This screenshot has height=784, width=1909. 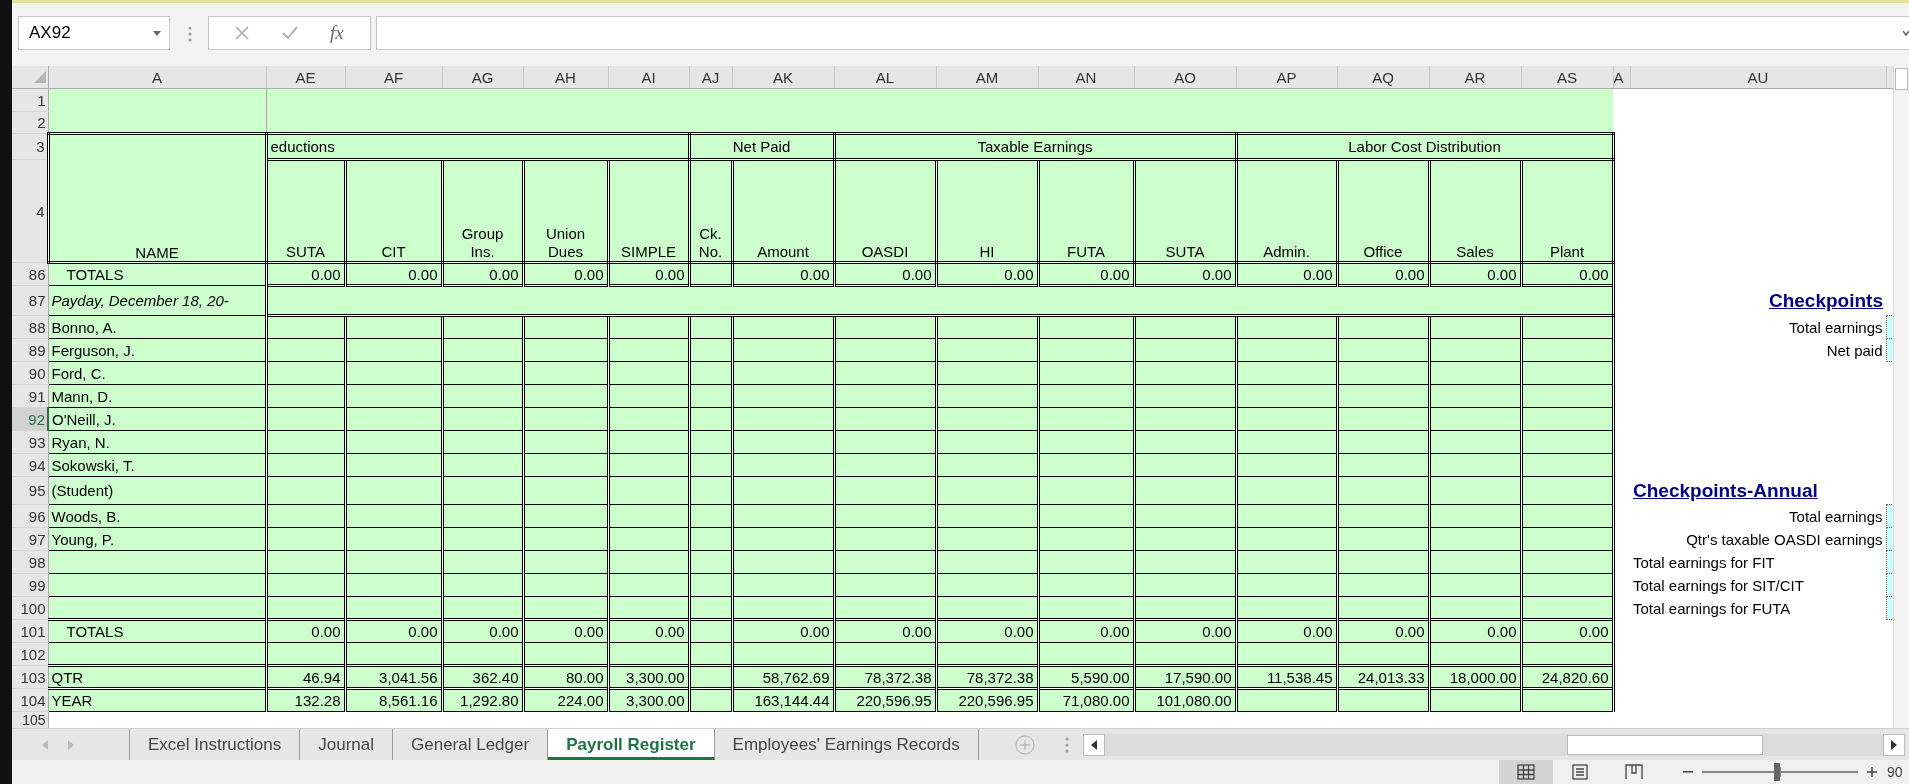 What do you see at coordinates (1567, 77) in the screenshot?
I see `column-header: AS` at bounding box center [1567, 77].